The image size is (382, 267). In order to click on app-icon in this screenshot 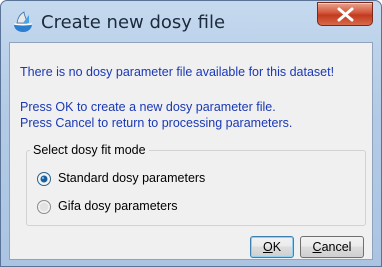, I will do `click(23, 22)`.